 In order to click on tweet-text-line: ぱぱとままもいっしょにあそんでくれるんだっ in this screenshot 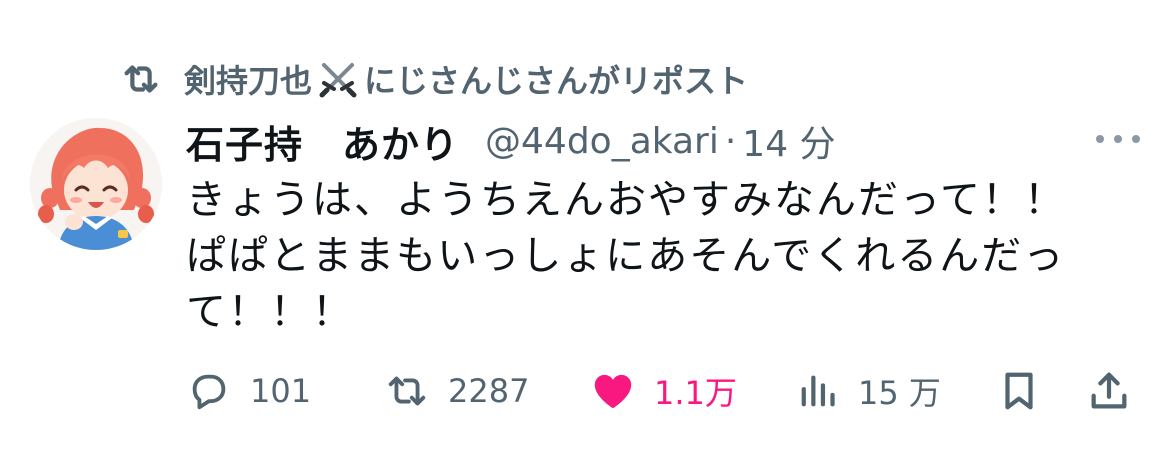, I will do `click(626, 256)`.